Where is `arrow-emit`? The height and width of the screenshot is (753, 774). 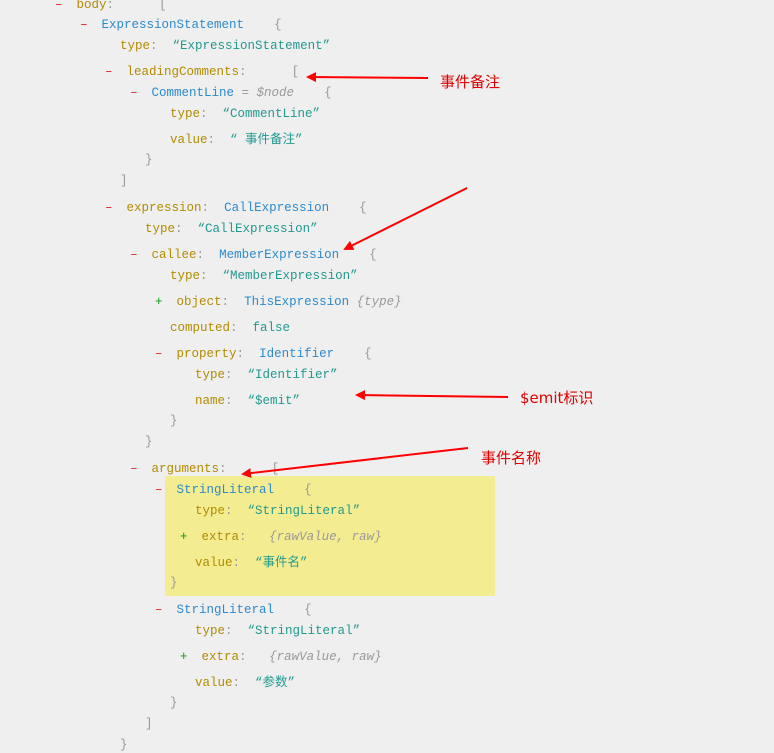
arrow-emit is located at coordinates (432, 395).